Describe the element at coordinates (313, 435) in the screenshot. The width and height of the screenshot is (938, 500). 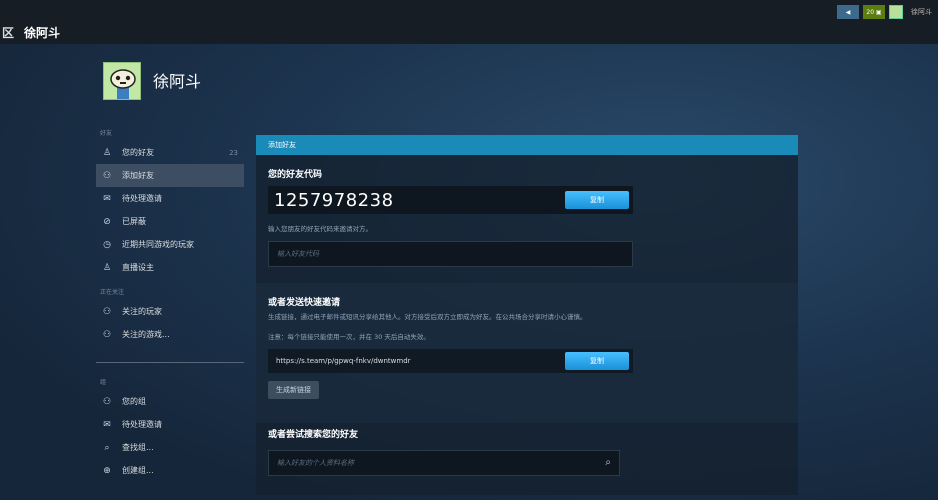
I see `search-friend-title: 或者尝试搜索您的好友` at that location.